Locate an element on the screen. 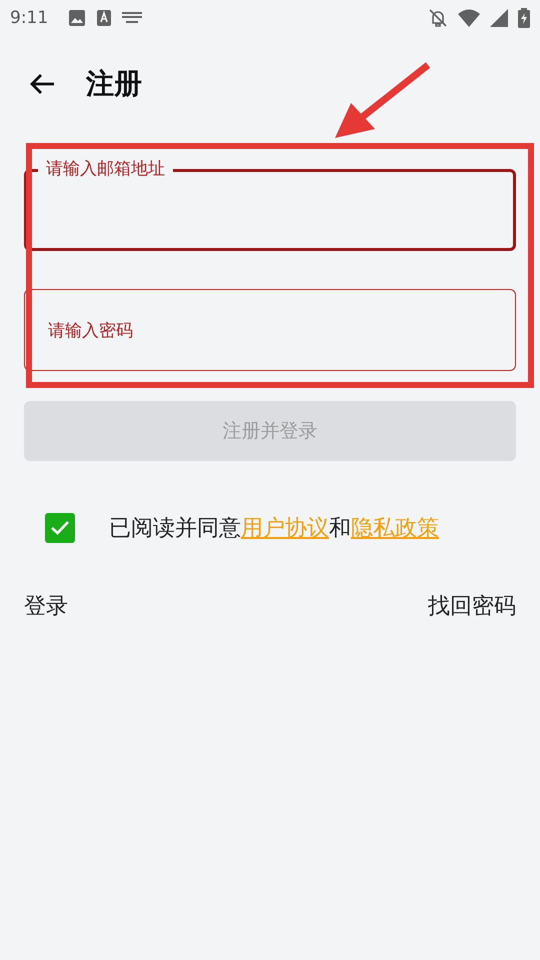 This screenshot has height=960, width=540. checkbox is located at coordinates (60, 528).